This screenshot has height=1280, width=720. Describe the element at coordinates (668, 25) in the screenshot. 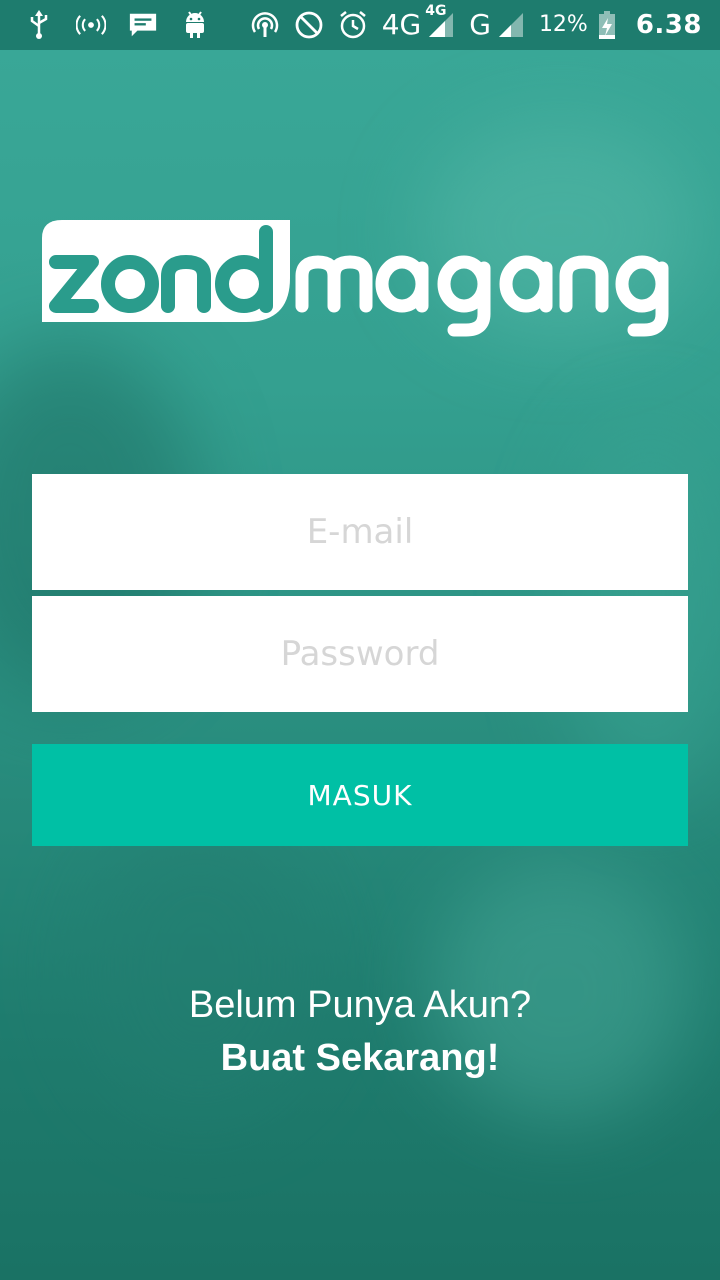

I see `clock-time: 6.38` at that location.